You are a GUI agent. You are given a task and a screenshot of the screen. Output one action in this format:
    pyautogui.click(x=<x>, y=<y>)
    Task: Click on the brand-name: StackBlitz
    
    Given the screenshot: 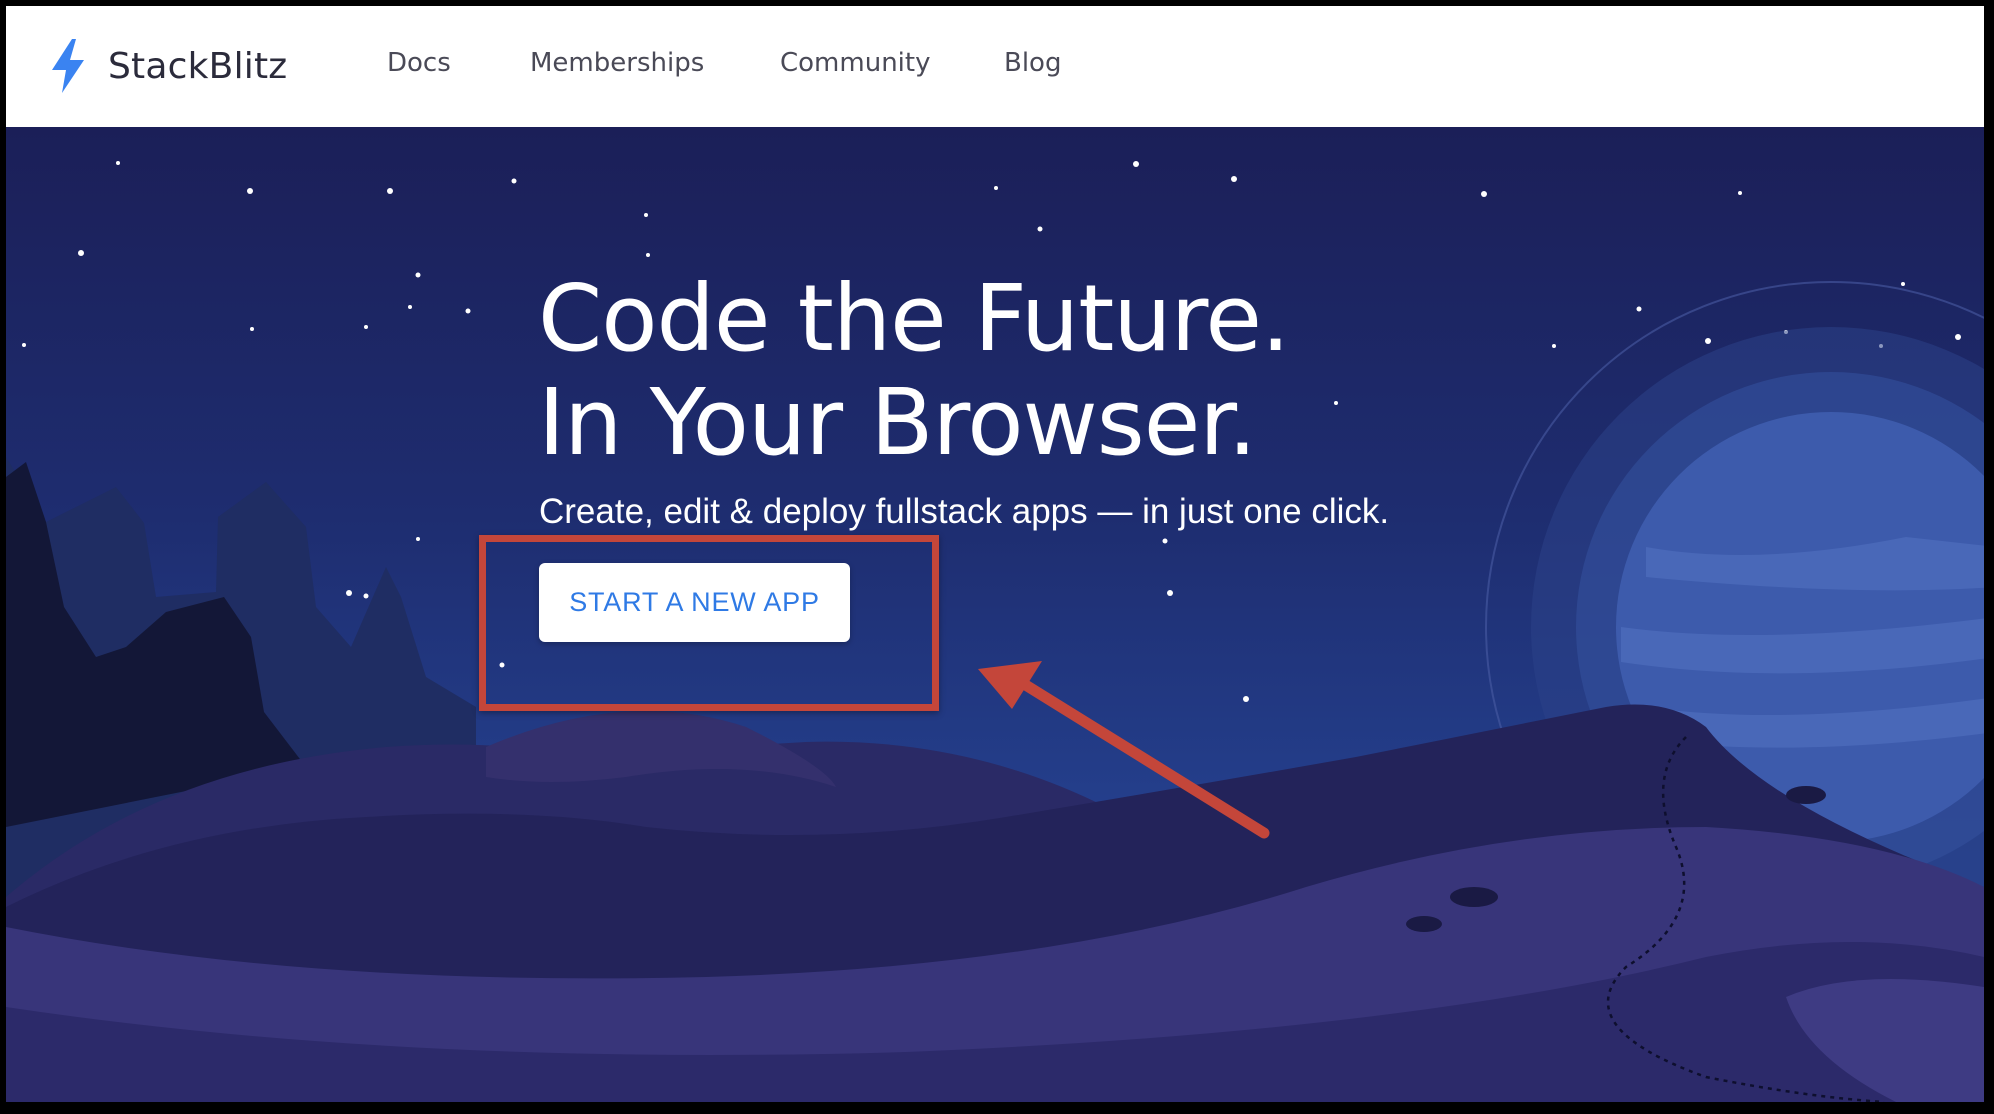 What is the action you would take?
    pyautogui.click(x=198, y=66)
    